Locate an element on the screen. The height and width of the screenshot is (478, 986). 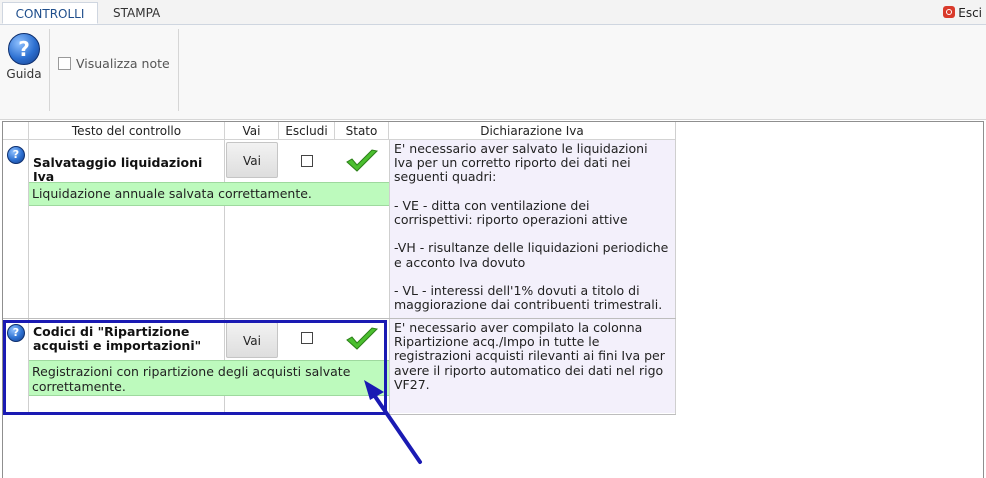
tab-controlli: CONTROLLI is located at coordinates (50, 13).